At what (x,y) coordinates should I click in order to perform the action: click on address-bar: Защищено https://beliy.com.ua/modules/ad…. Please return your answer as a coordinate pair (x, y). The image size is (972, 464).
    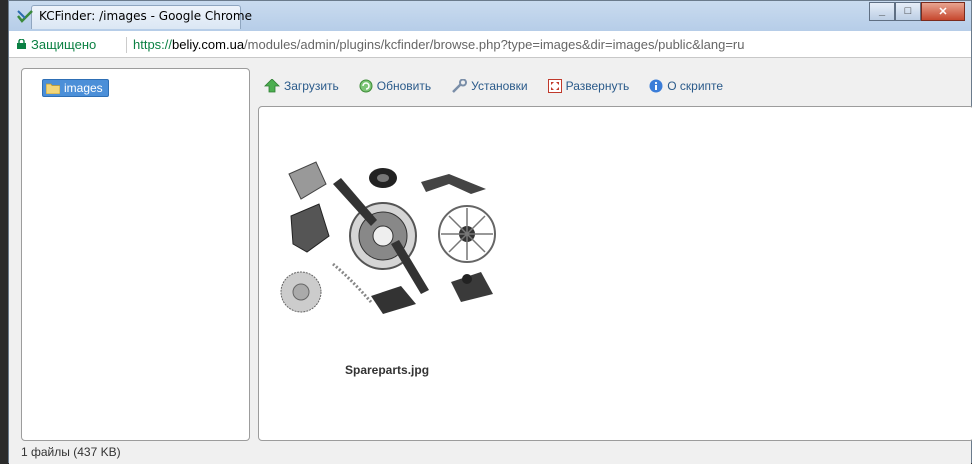
    Looking at the image, I should click on (490, 44).